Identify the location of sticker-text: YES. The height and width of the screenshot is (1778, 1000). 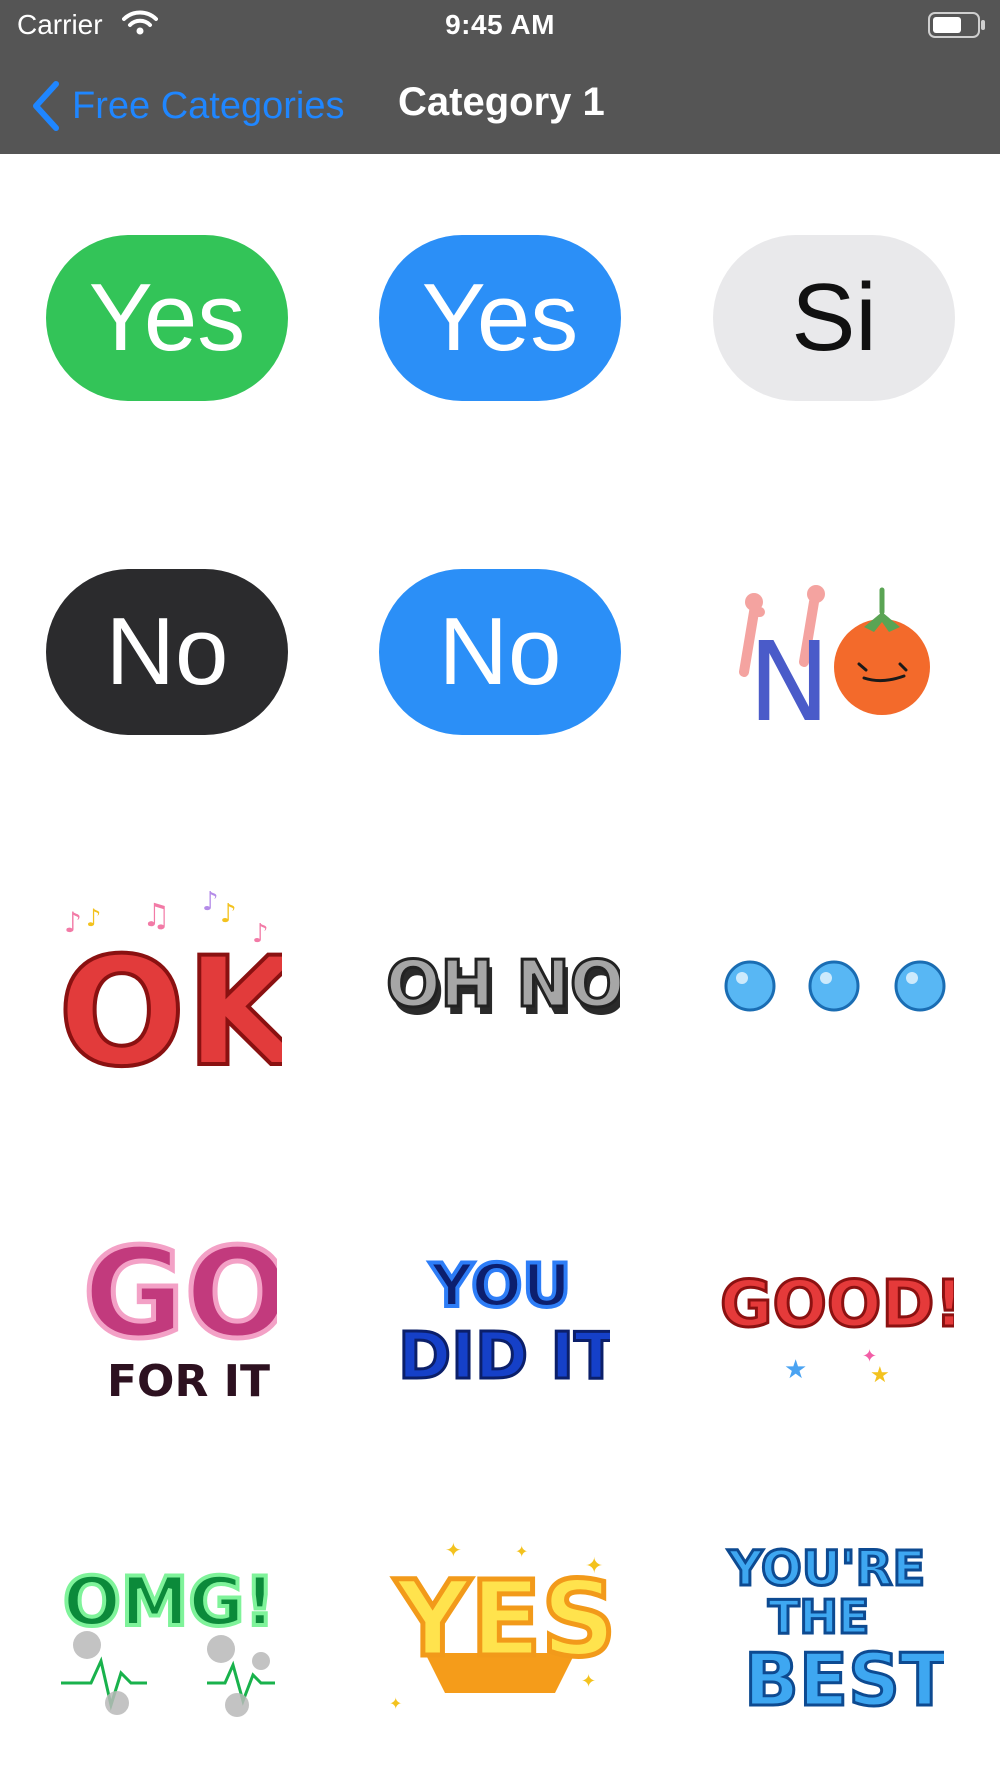
(504, 1619).